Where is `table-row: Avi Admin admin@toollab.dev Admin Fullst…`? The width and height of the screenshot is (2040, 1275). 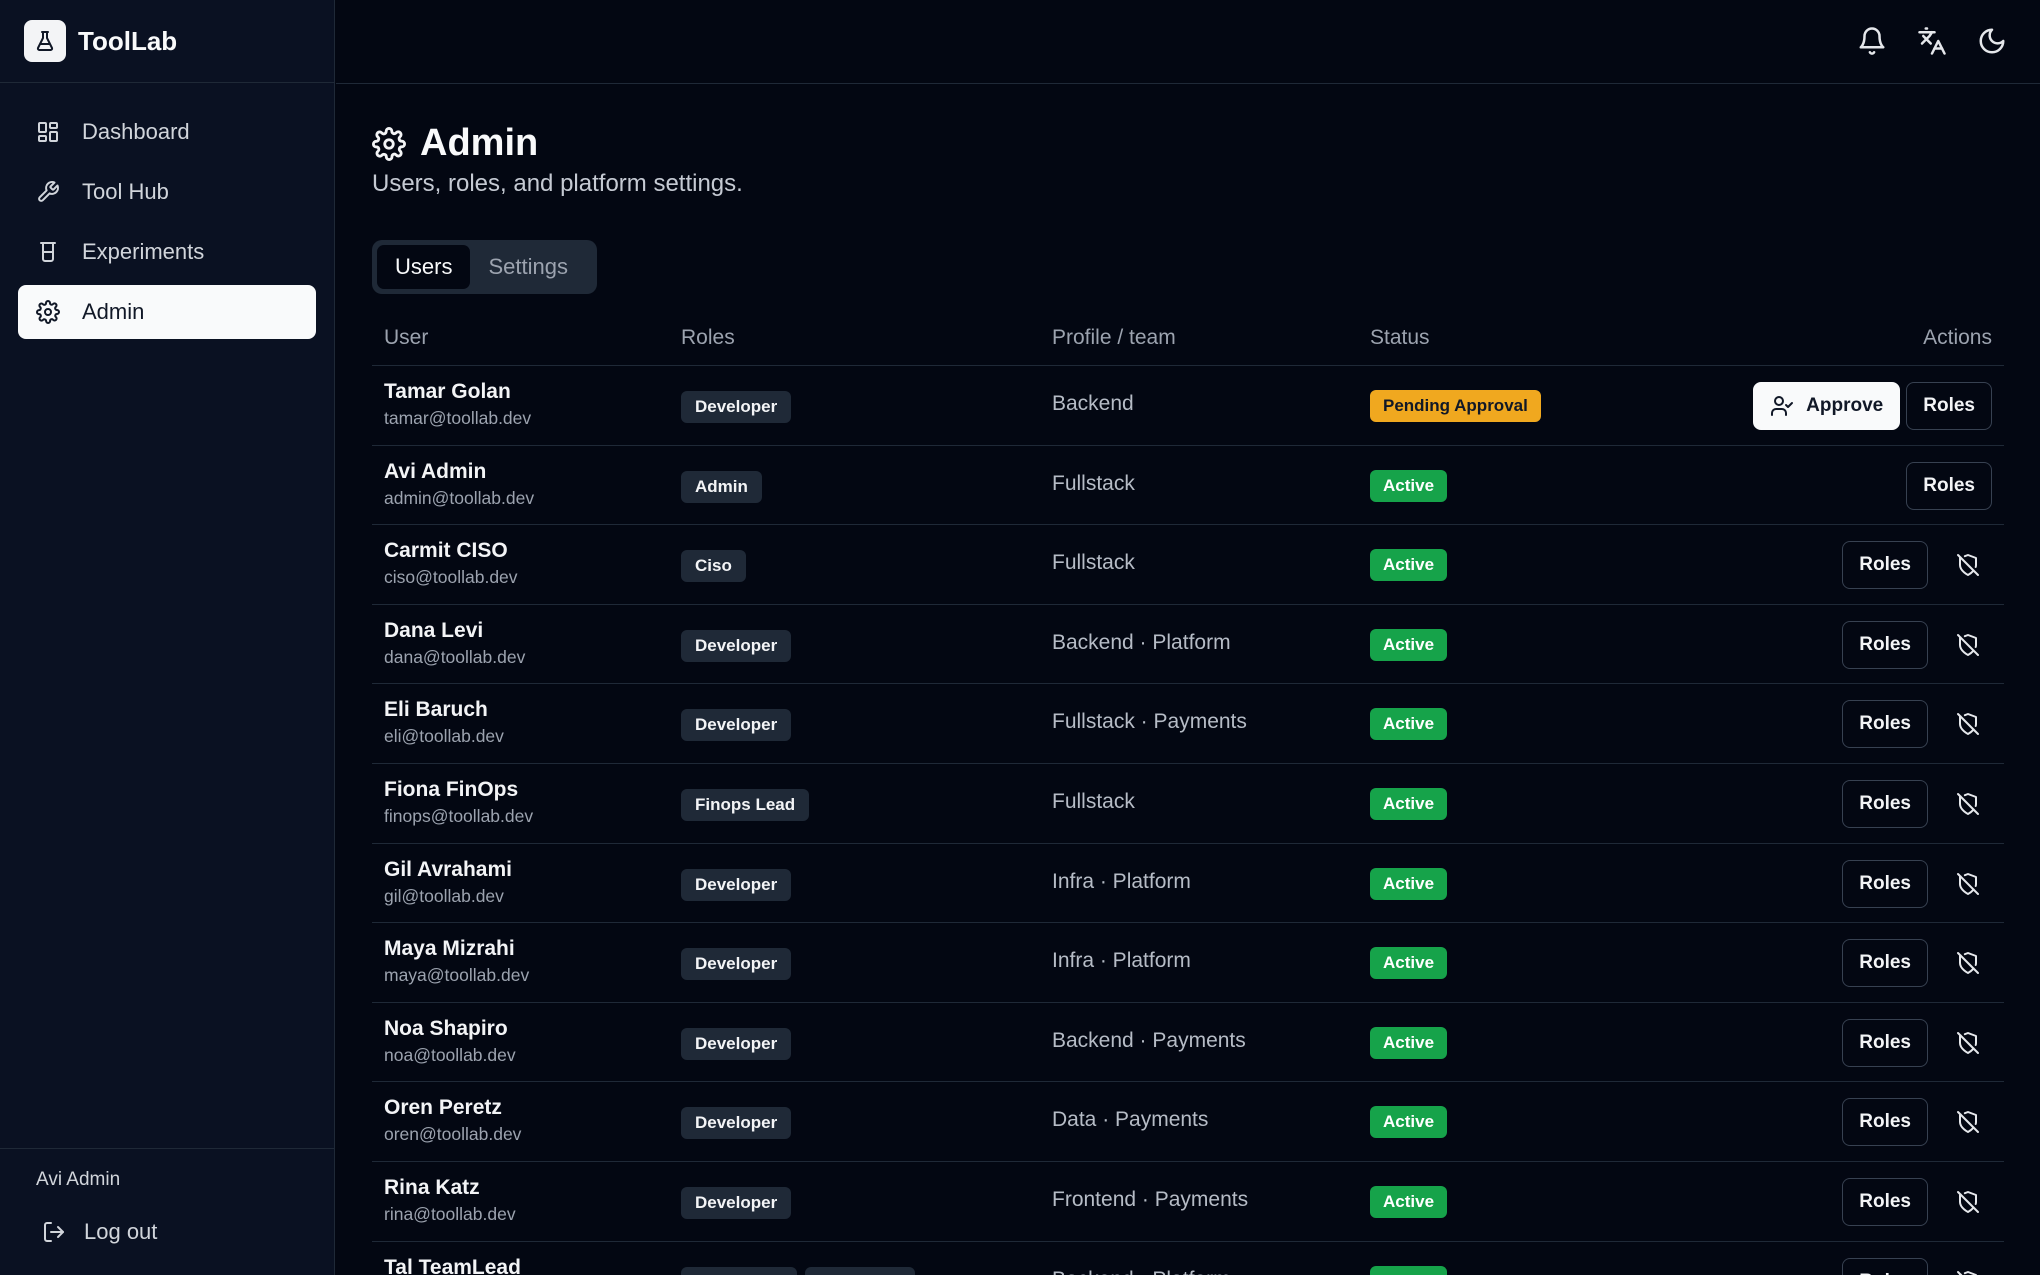 table-row: Avi Admin admin@toollab.dev Admin Fullst… is located at coordinates (1188, 486).